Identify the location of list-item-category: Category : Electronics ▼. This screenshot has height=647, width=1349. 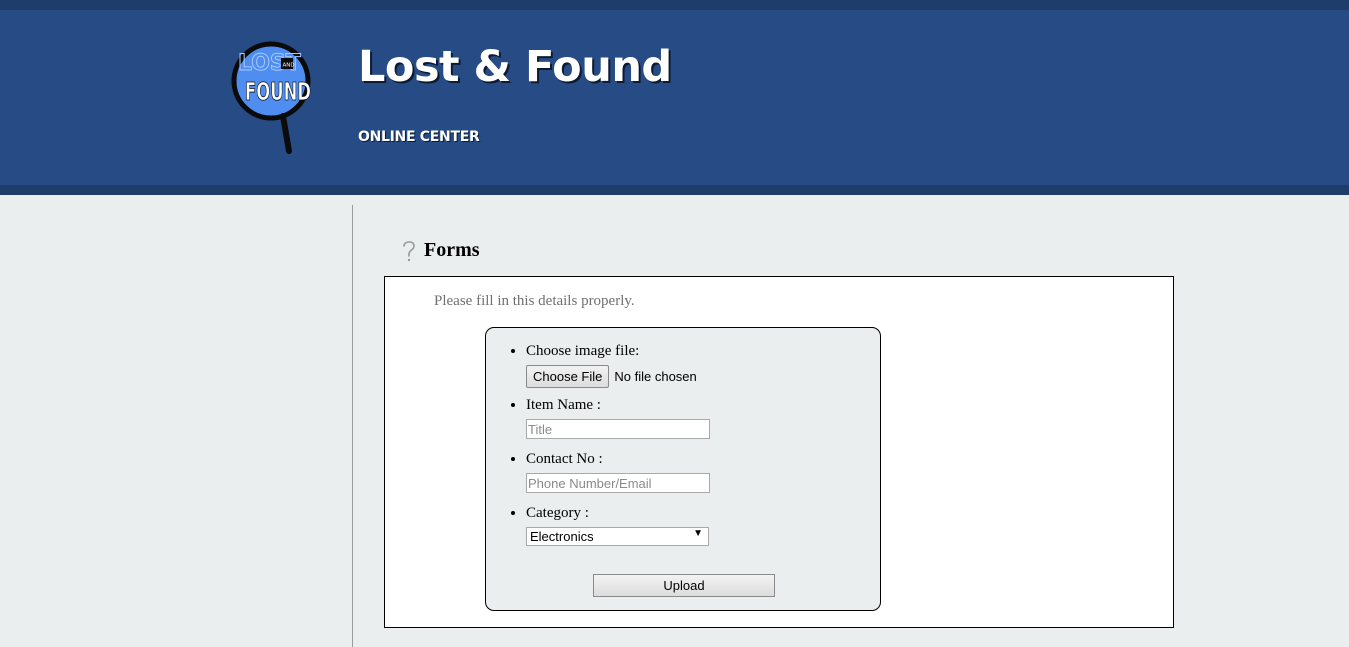
(618, 525).